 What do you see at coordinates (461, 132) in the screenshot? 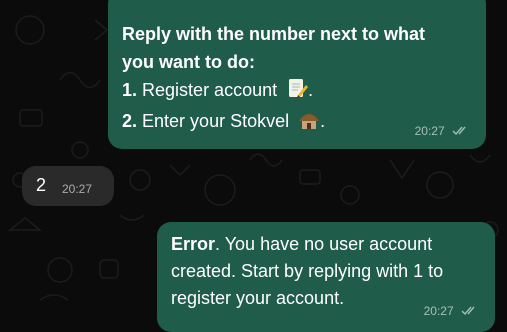
I see `read-ticks-icon` at bounding box center [461, 132].